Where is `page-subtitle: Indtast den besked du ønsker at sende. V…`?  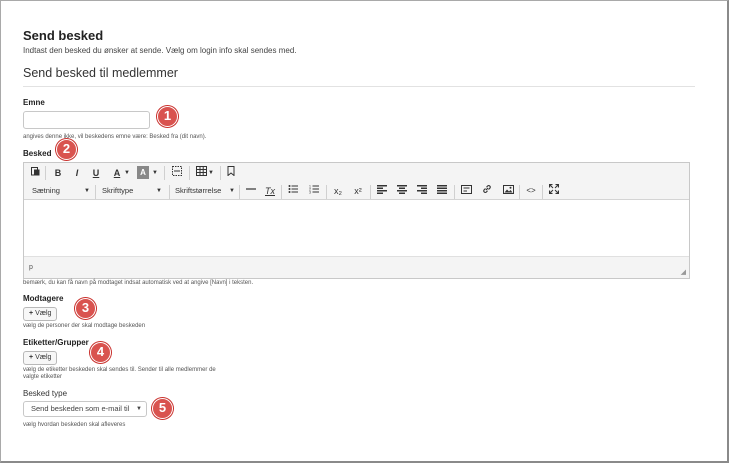
page-subtitle: Indtast den besked du ønsker at sende. V… is located at coordinates (160, 50).